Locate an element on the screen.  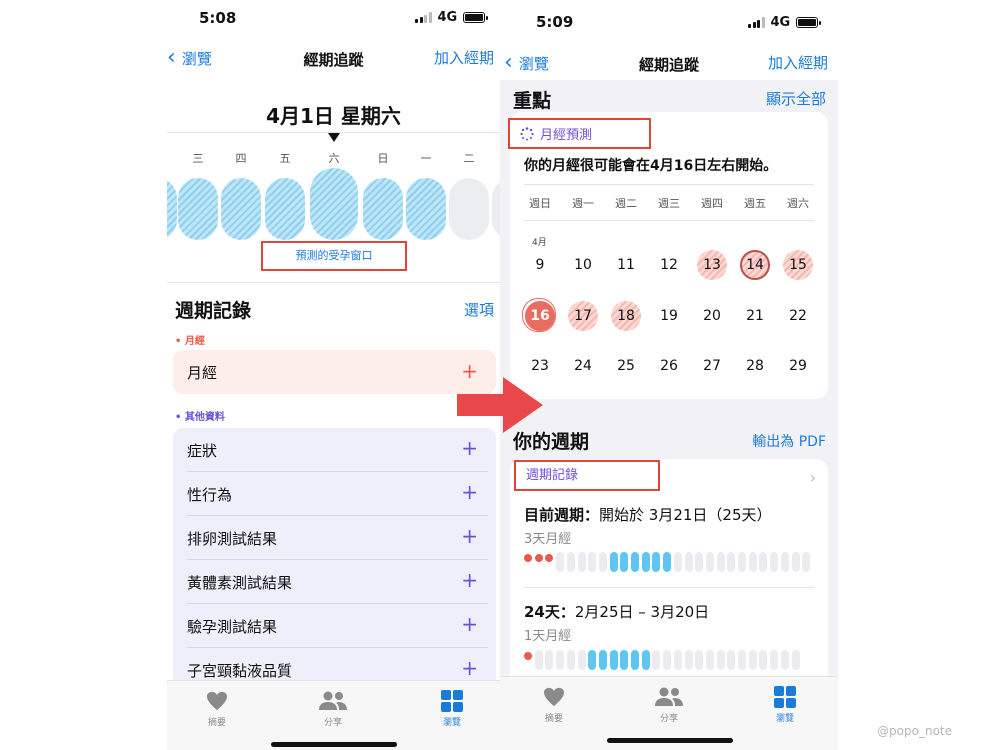
calendar-day: 28 is located at coordinates (755, 366).